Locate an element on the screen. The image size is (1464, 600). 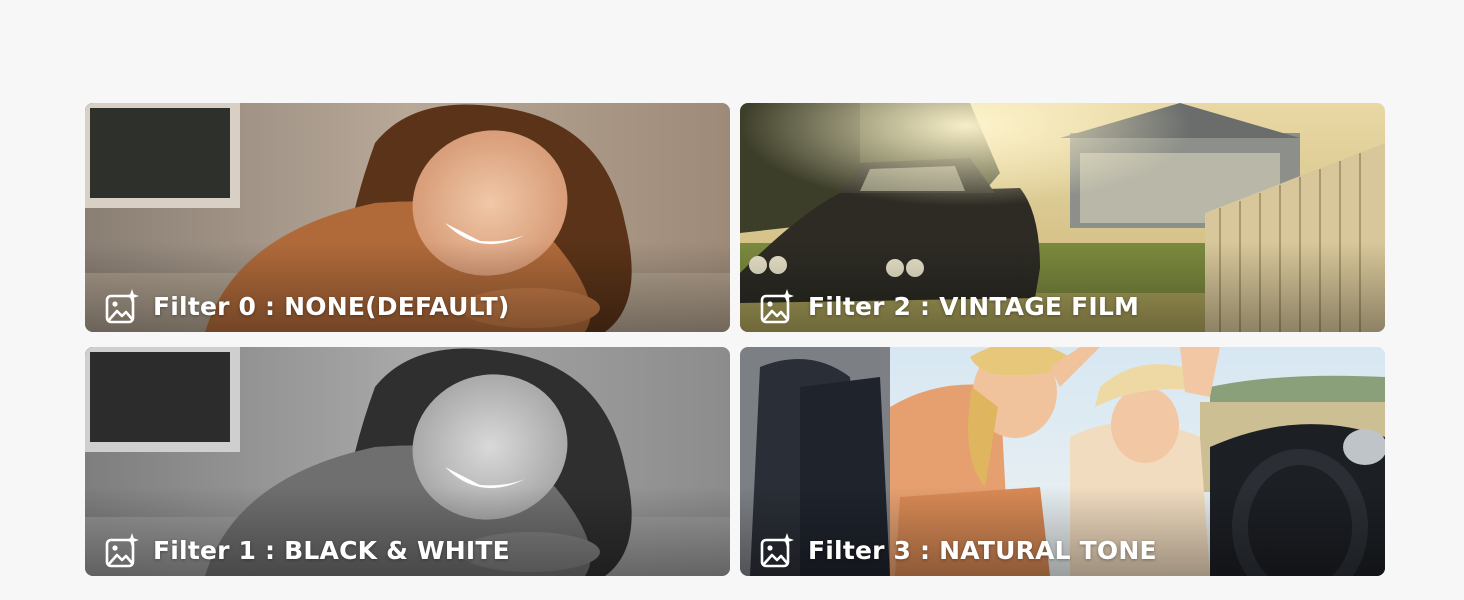
filter-label: Filter 1 : BLACK & WHITE is located at coordinates (331, 550).